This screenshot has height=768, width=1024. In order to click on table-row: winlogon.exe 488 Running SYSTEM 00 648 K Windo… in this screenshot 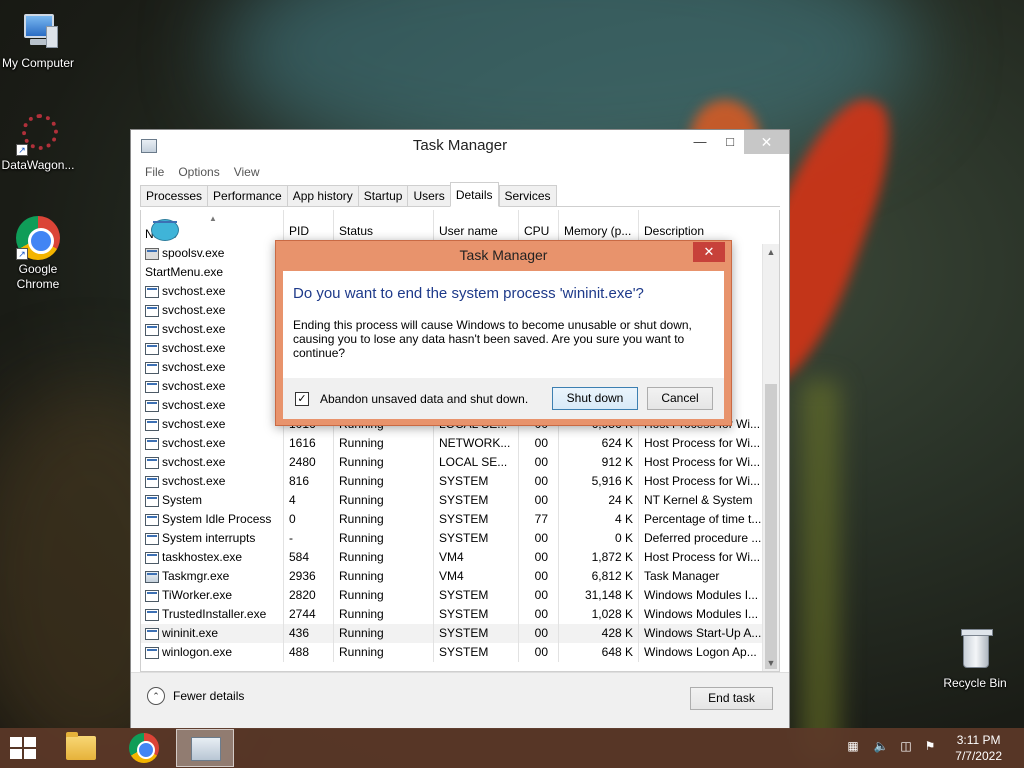, I will do `click(460, 652)`.